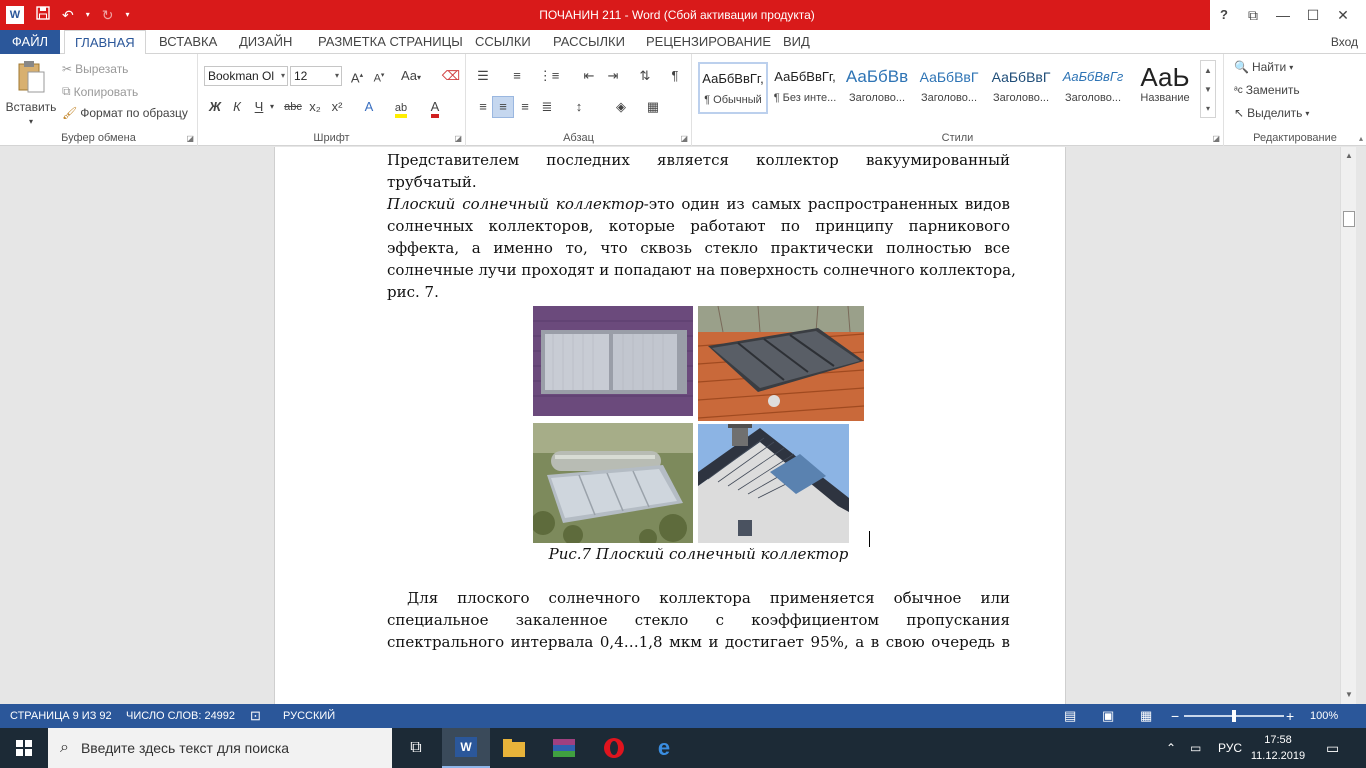 The image size is (1366, 768). What do you see at coordinates (1253, 15) in the screenshot?
I see `ribbon-display-options-icon: ⧉` at bounding box center [1253, 15].